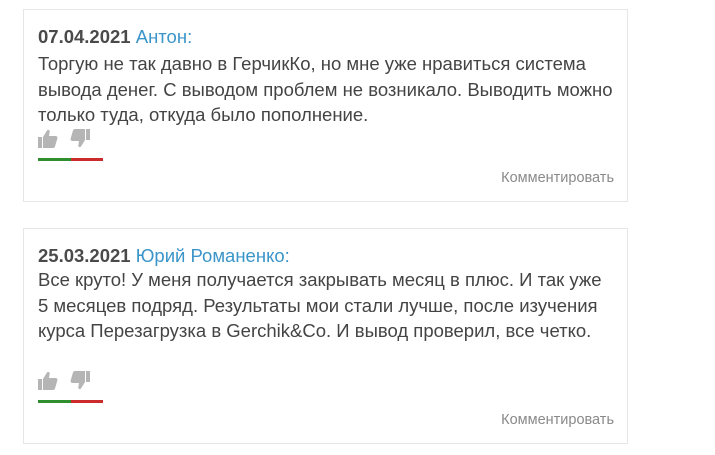  Describe the element at coordinates (84, 36) in the screenshot. I see `comment-date: 07.04.2021` at that location.